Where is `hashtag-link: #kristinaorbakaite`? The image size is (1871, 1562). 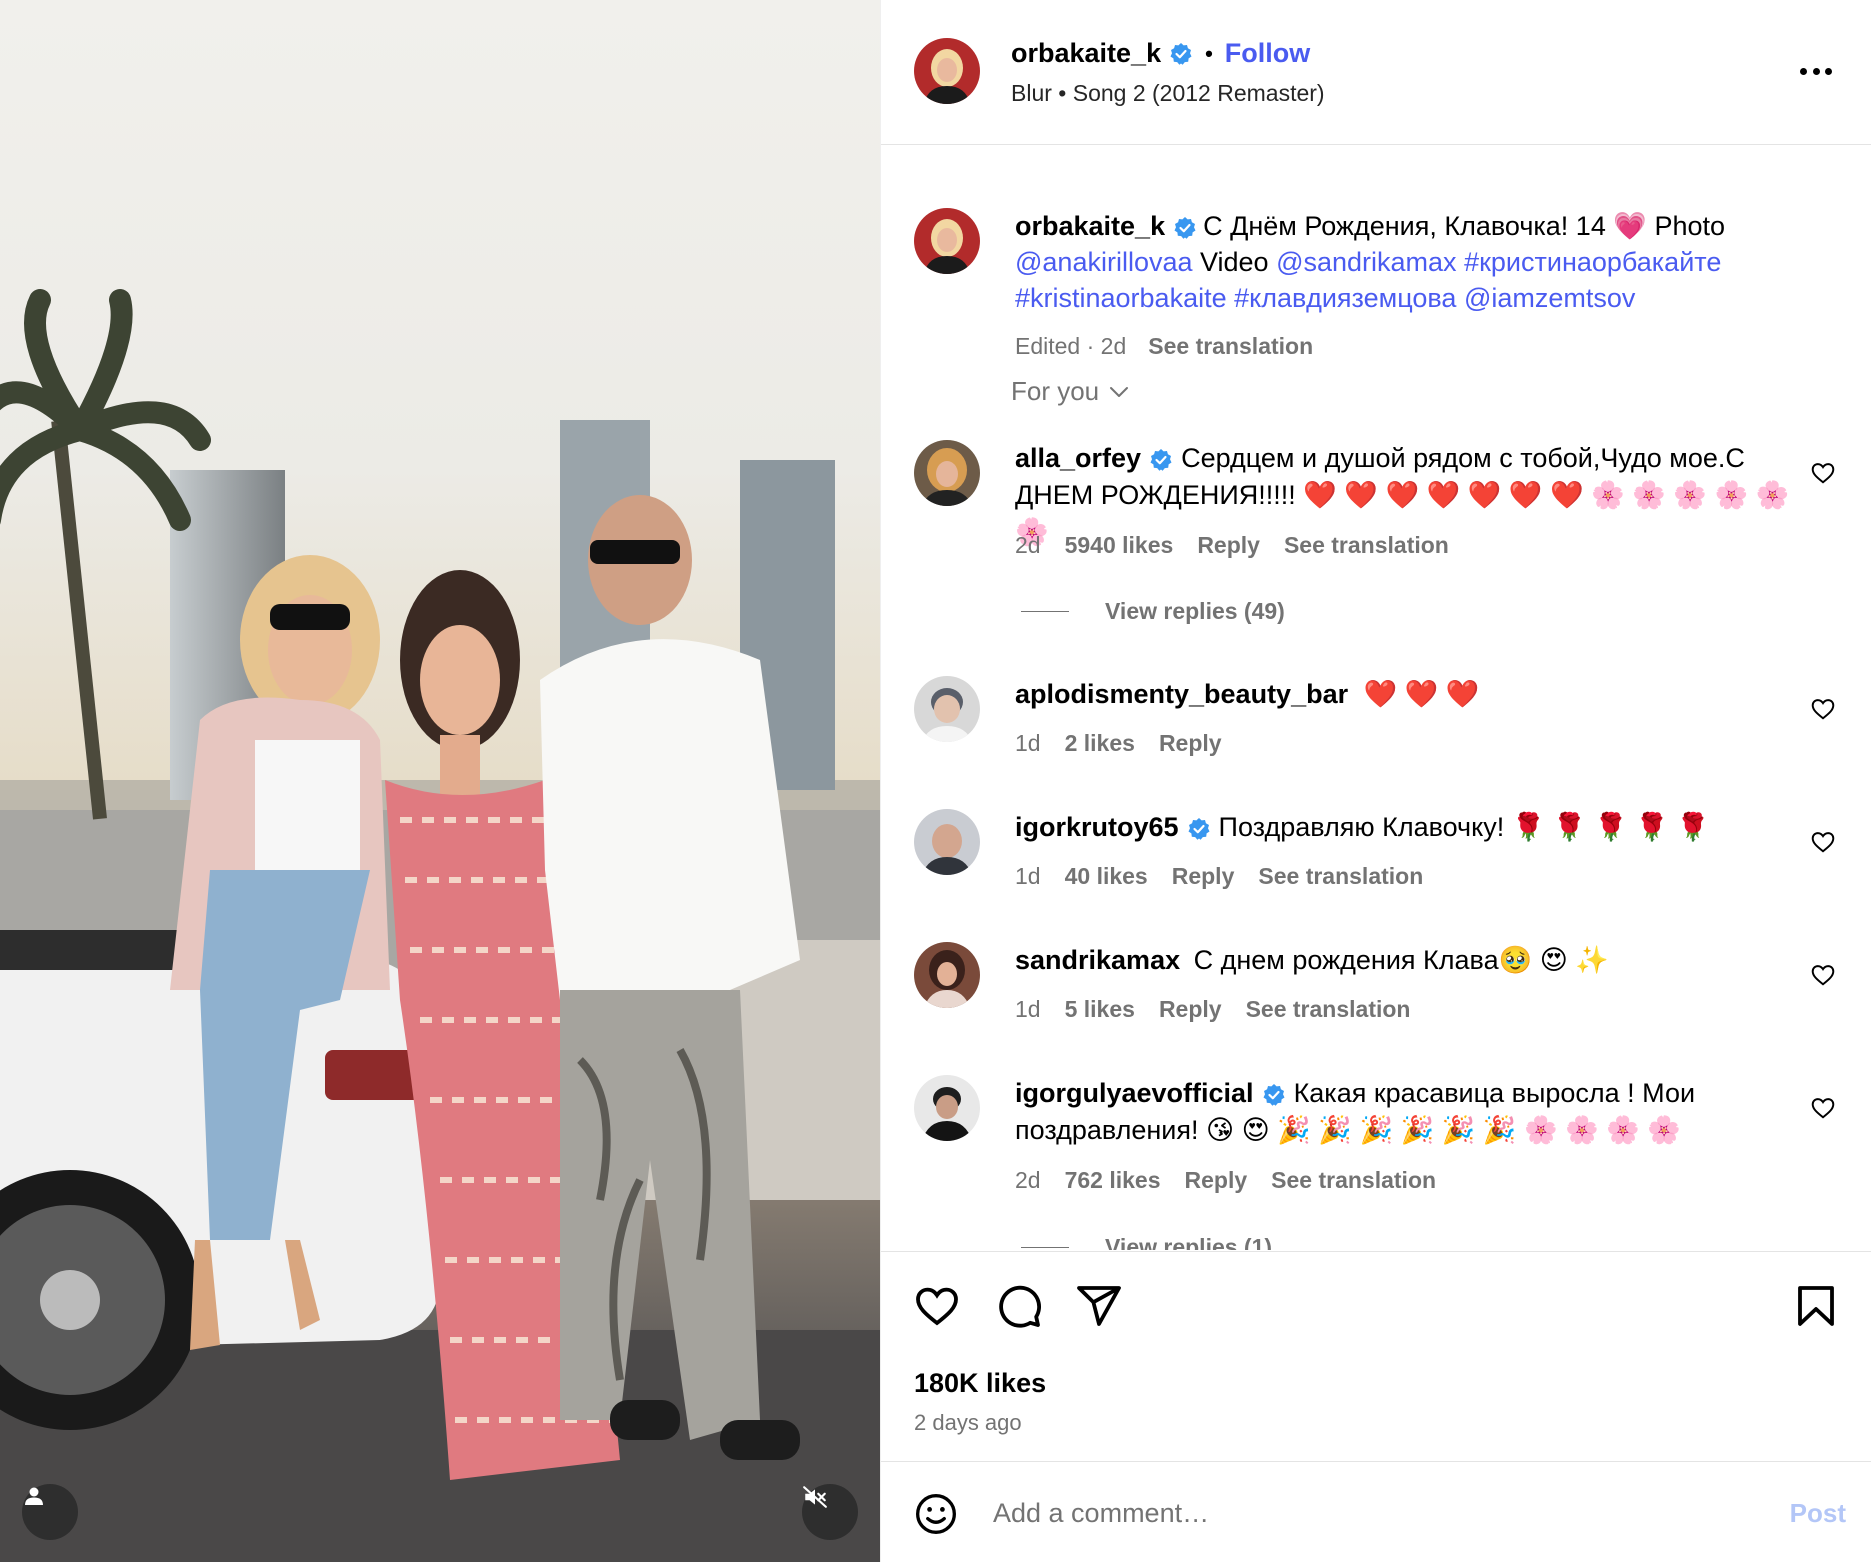 hashtag-link: #kristinaorbakaite is located at coordinates (1121, 298).